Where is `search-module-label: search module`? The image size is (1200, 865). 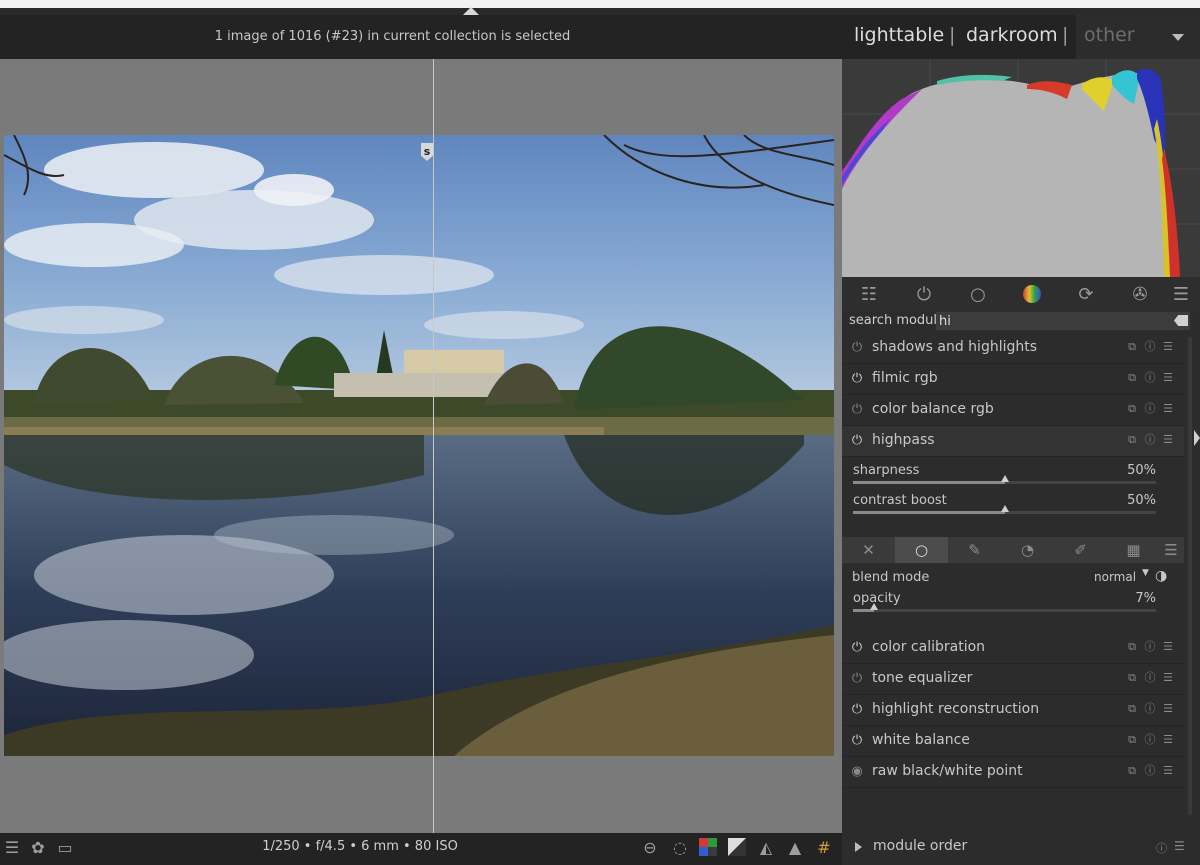 search-module-label: search module is located at coordinates (897, 320).